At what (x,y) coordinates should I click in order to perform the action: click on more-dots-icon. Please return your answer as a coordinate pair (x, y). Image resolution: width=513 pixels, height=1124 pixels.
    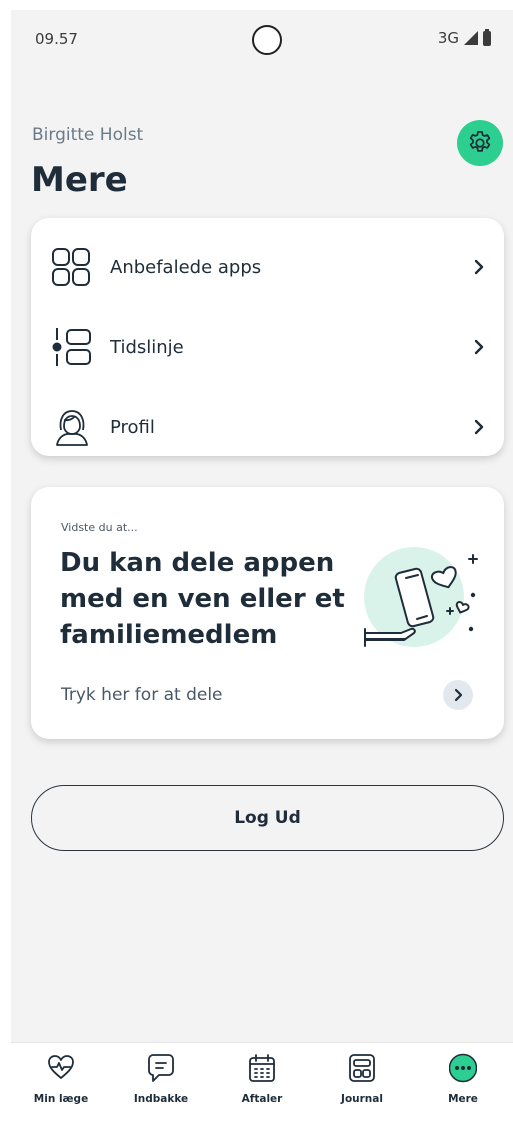
    Looking at the image, I should click on (463, 1068).